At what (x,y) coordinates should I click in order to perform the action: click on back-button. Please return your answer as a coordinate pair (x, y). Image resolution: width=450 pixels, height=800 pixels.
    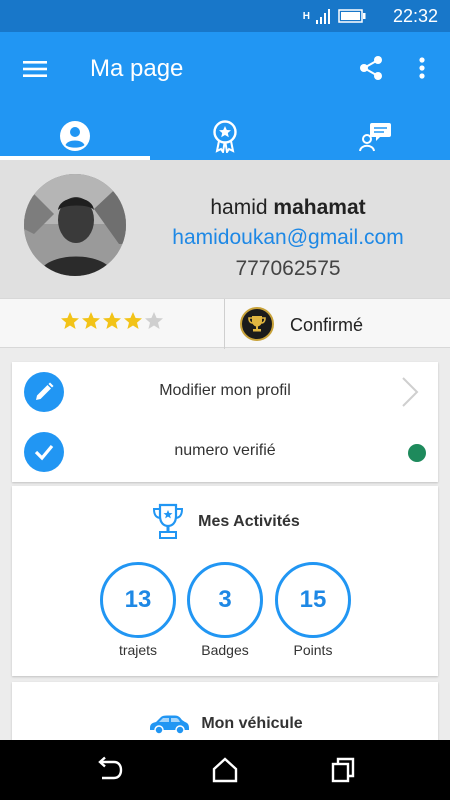
    Looking at the image, I should click on (109, 770).